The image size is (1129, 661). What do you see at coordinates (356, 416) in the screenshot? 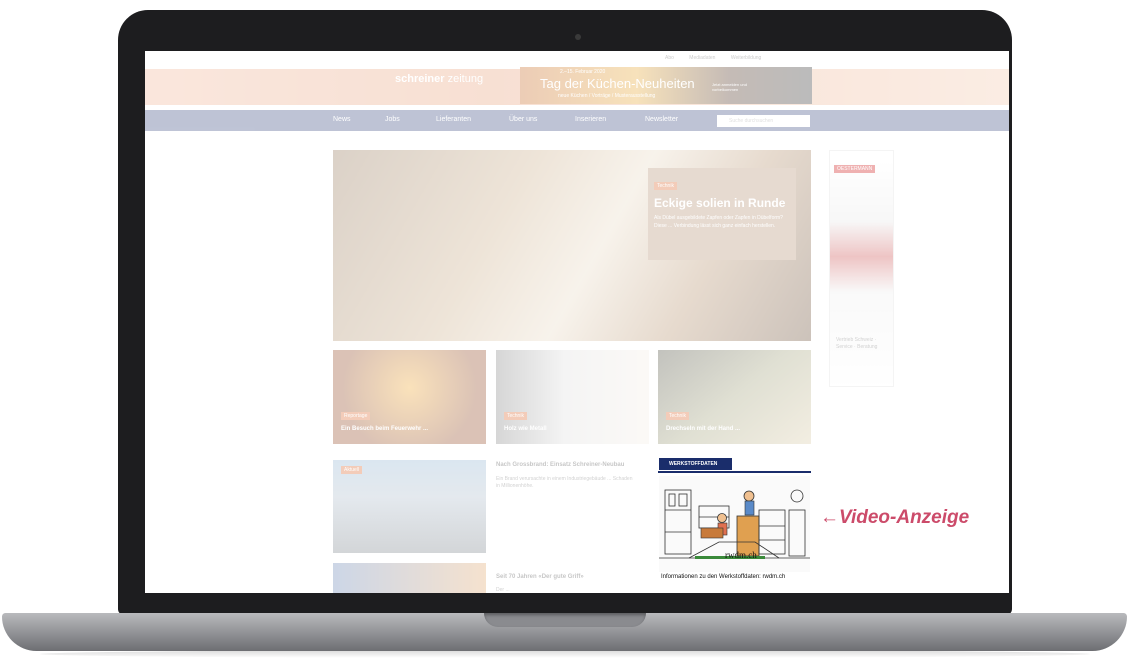
I see `thumb-tag: Reportage` at bounding box center [356, 416].